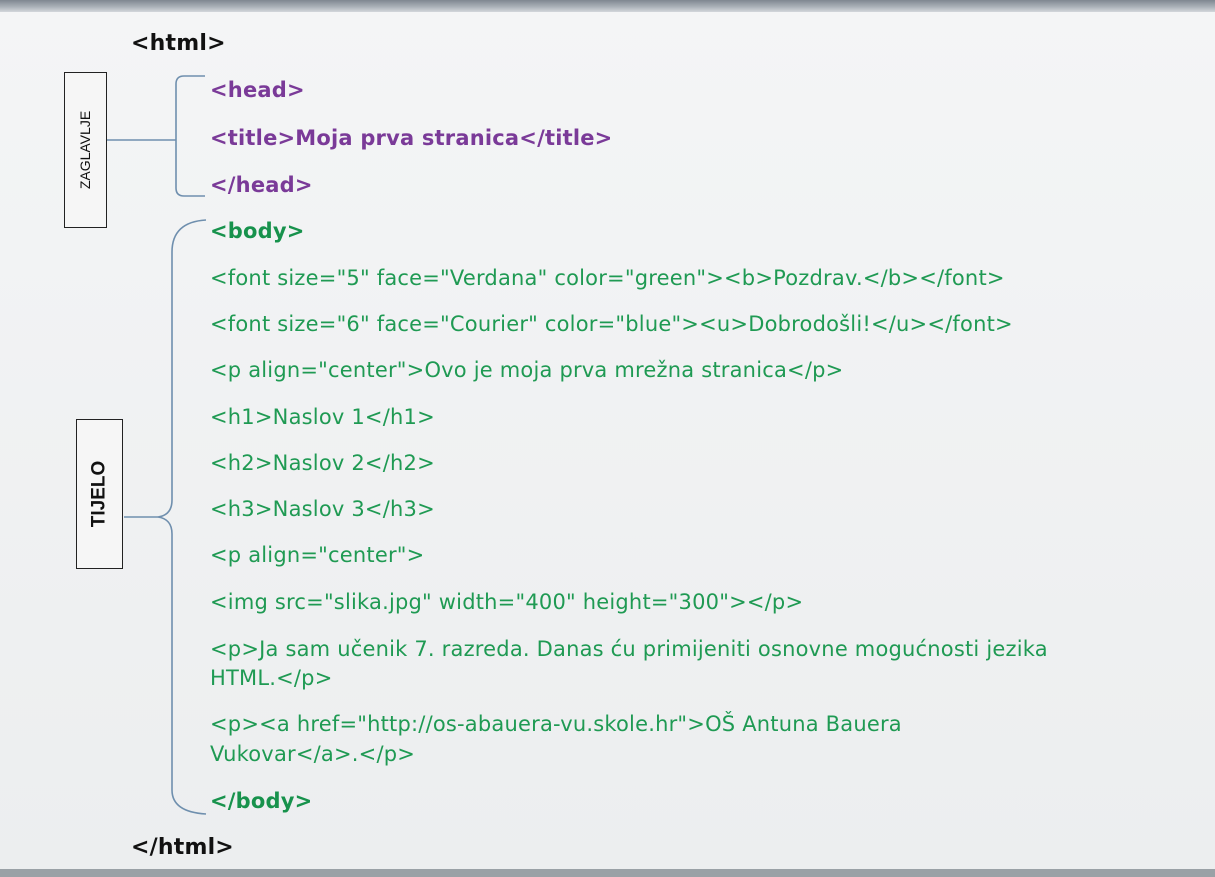  I want to click on h3-line: <h3>Naslov 3</h3>, so click(322, 509).